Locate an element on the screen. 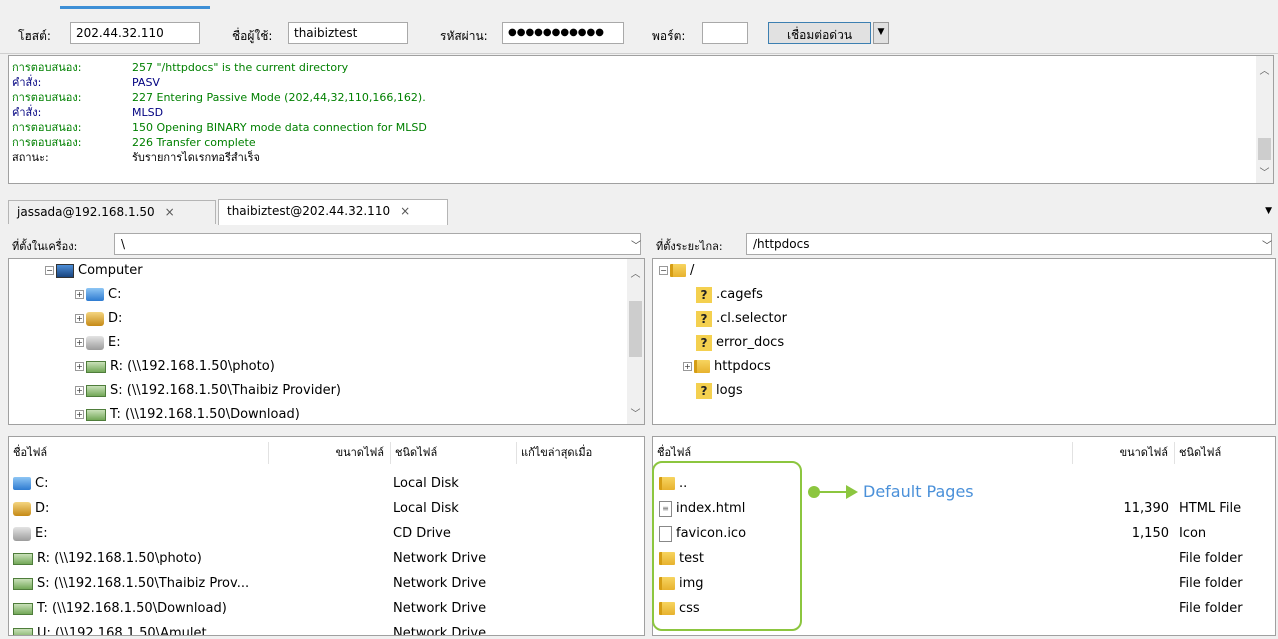 Image resolution: width=1278 pixels, height=639 pixels. host-label: โฮสต์: is located at coordinates (34, 36).